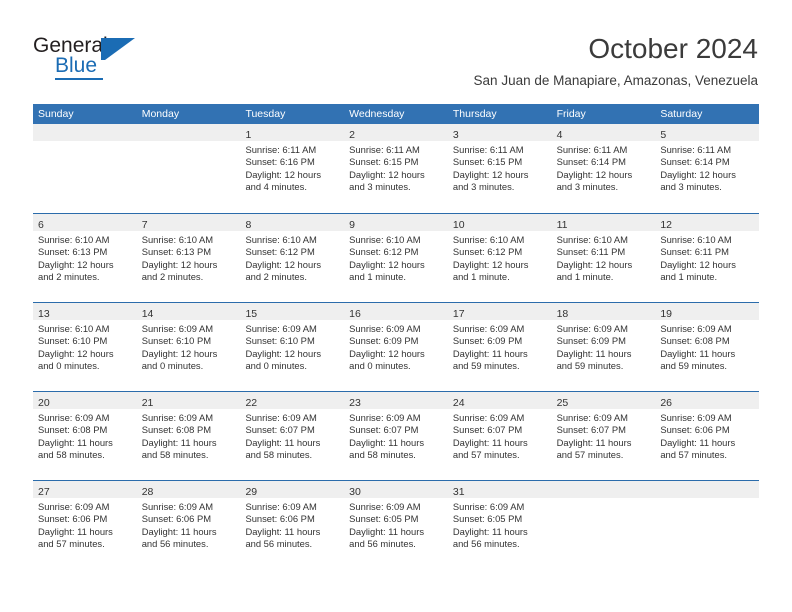  Describe the element at coordinates (591, 252) in the screenshot. I see `sunset-text: Sunset: 6:11 PM` at that location.